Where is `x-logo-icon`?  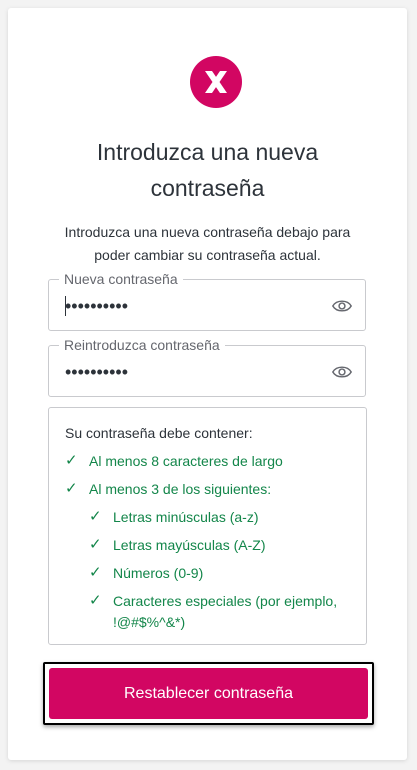 x-logo-icon is located at coordinates (216, 82).